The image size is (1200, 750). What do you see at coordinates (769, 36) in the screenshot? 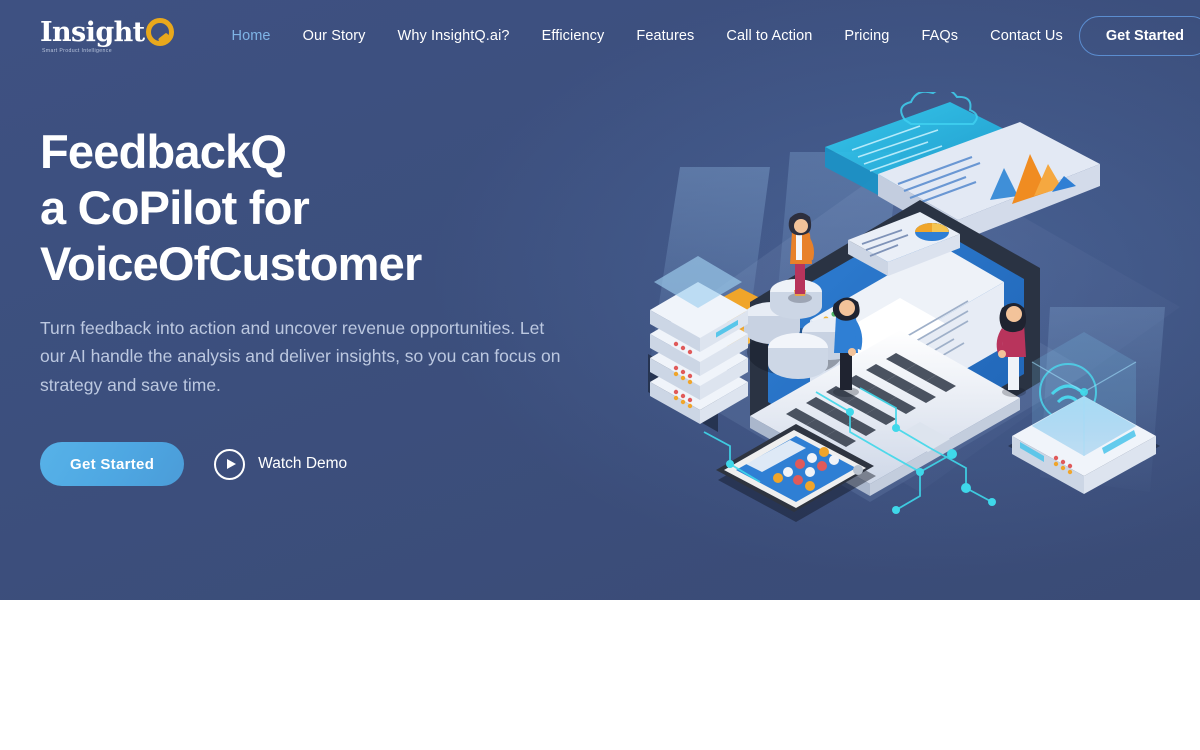
I see `nav-item-call-to-action: Call to Action` at bounding box center [769, 36].